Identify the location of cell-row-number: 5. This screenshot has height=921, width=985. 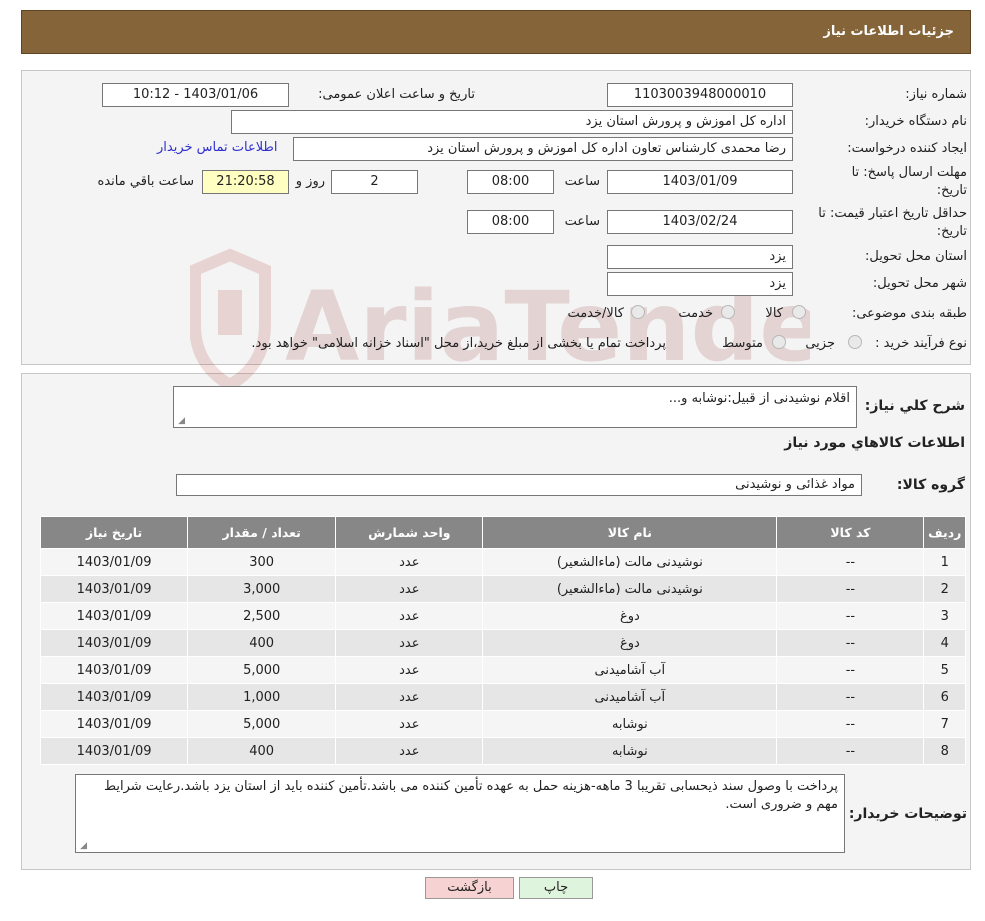
(944, 670).